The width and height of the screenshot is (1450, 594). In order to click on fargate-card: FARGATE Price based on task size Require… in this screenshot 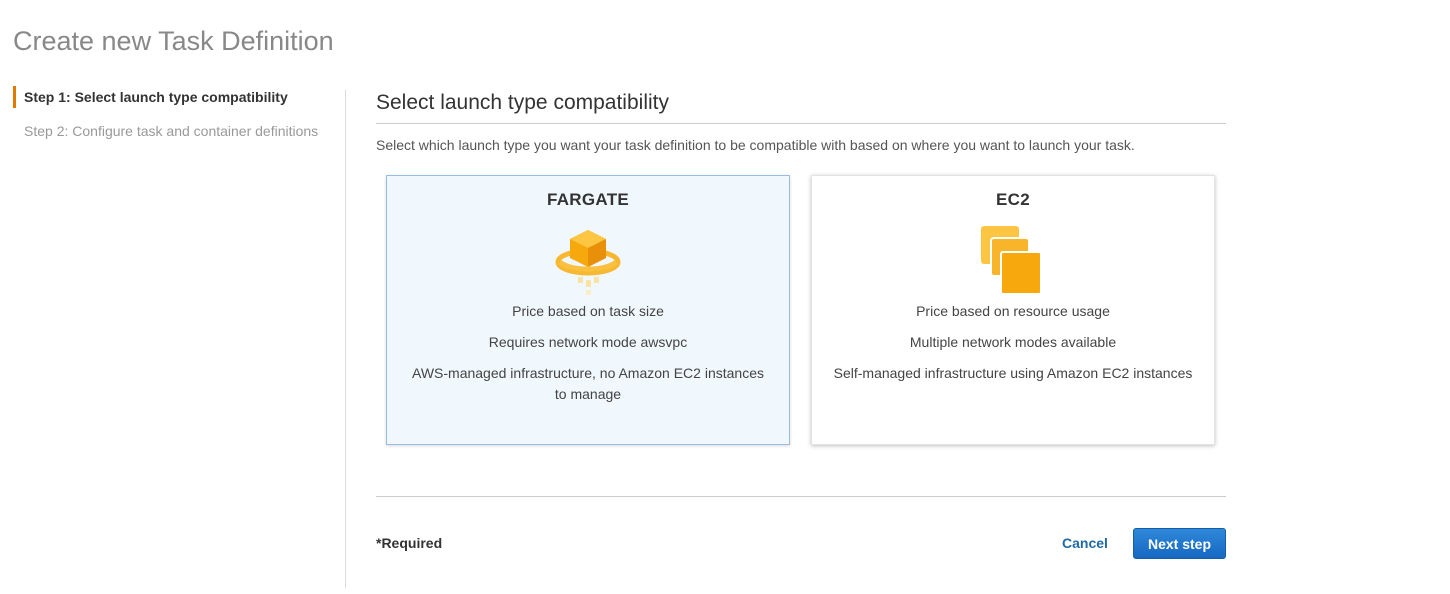, I will do `click(588, 310)`.